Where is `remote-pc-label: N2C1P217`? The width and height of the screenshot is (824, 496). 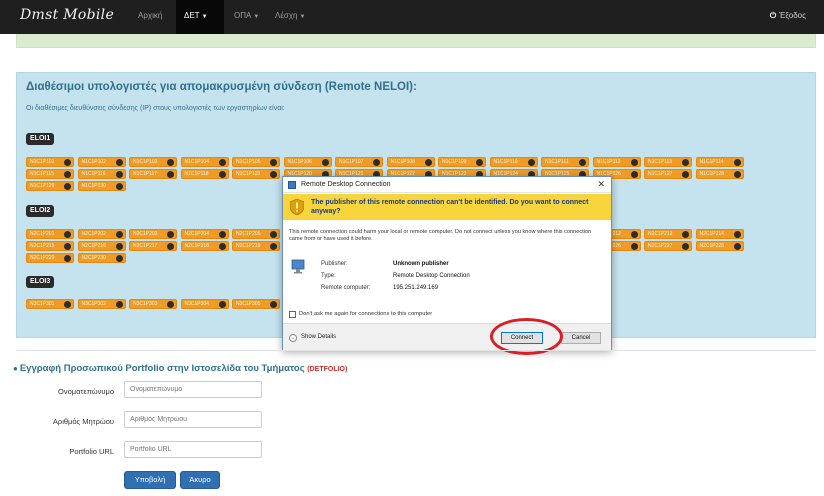 remote-pc-label: N2C1P217 is located at coordinates (145, 246).